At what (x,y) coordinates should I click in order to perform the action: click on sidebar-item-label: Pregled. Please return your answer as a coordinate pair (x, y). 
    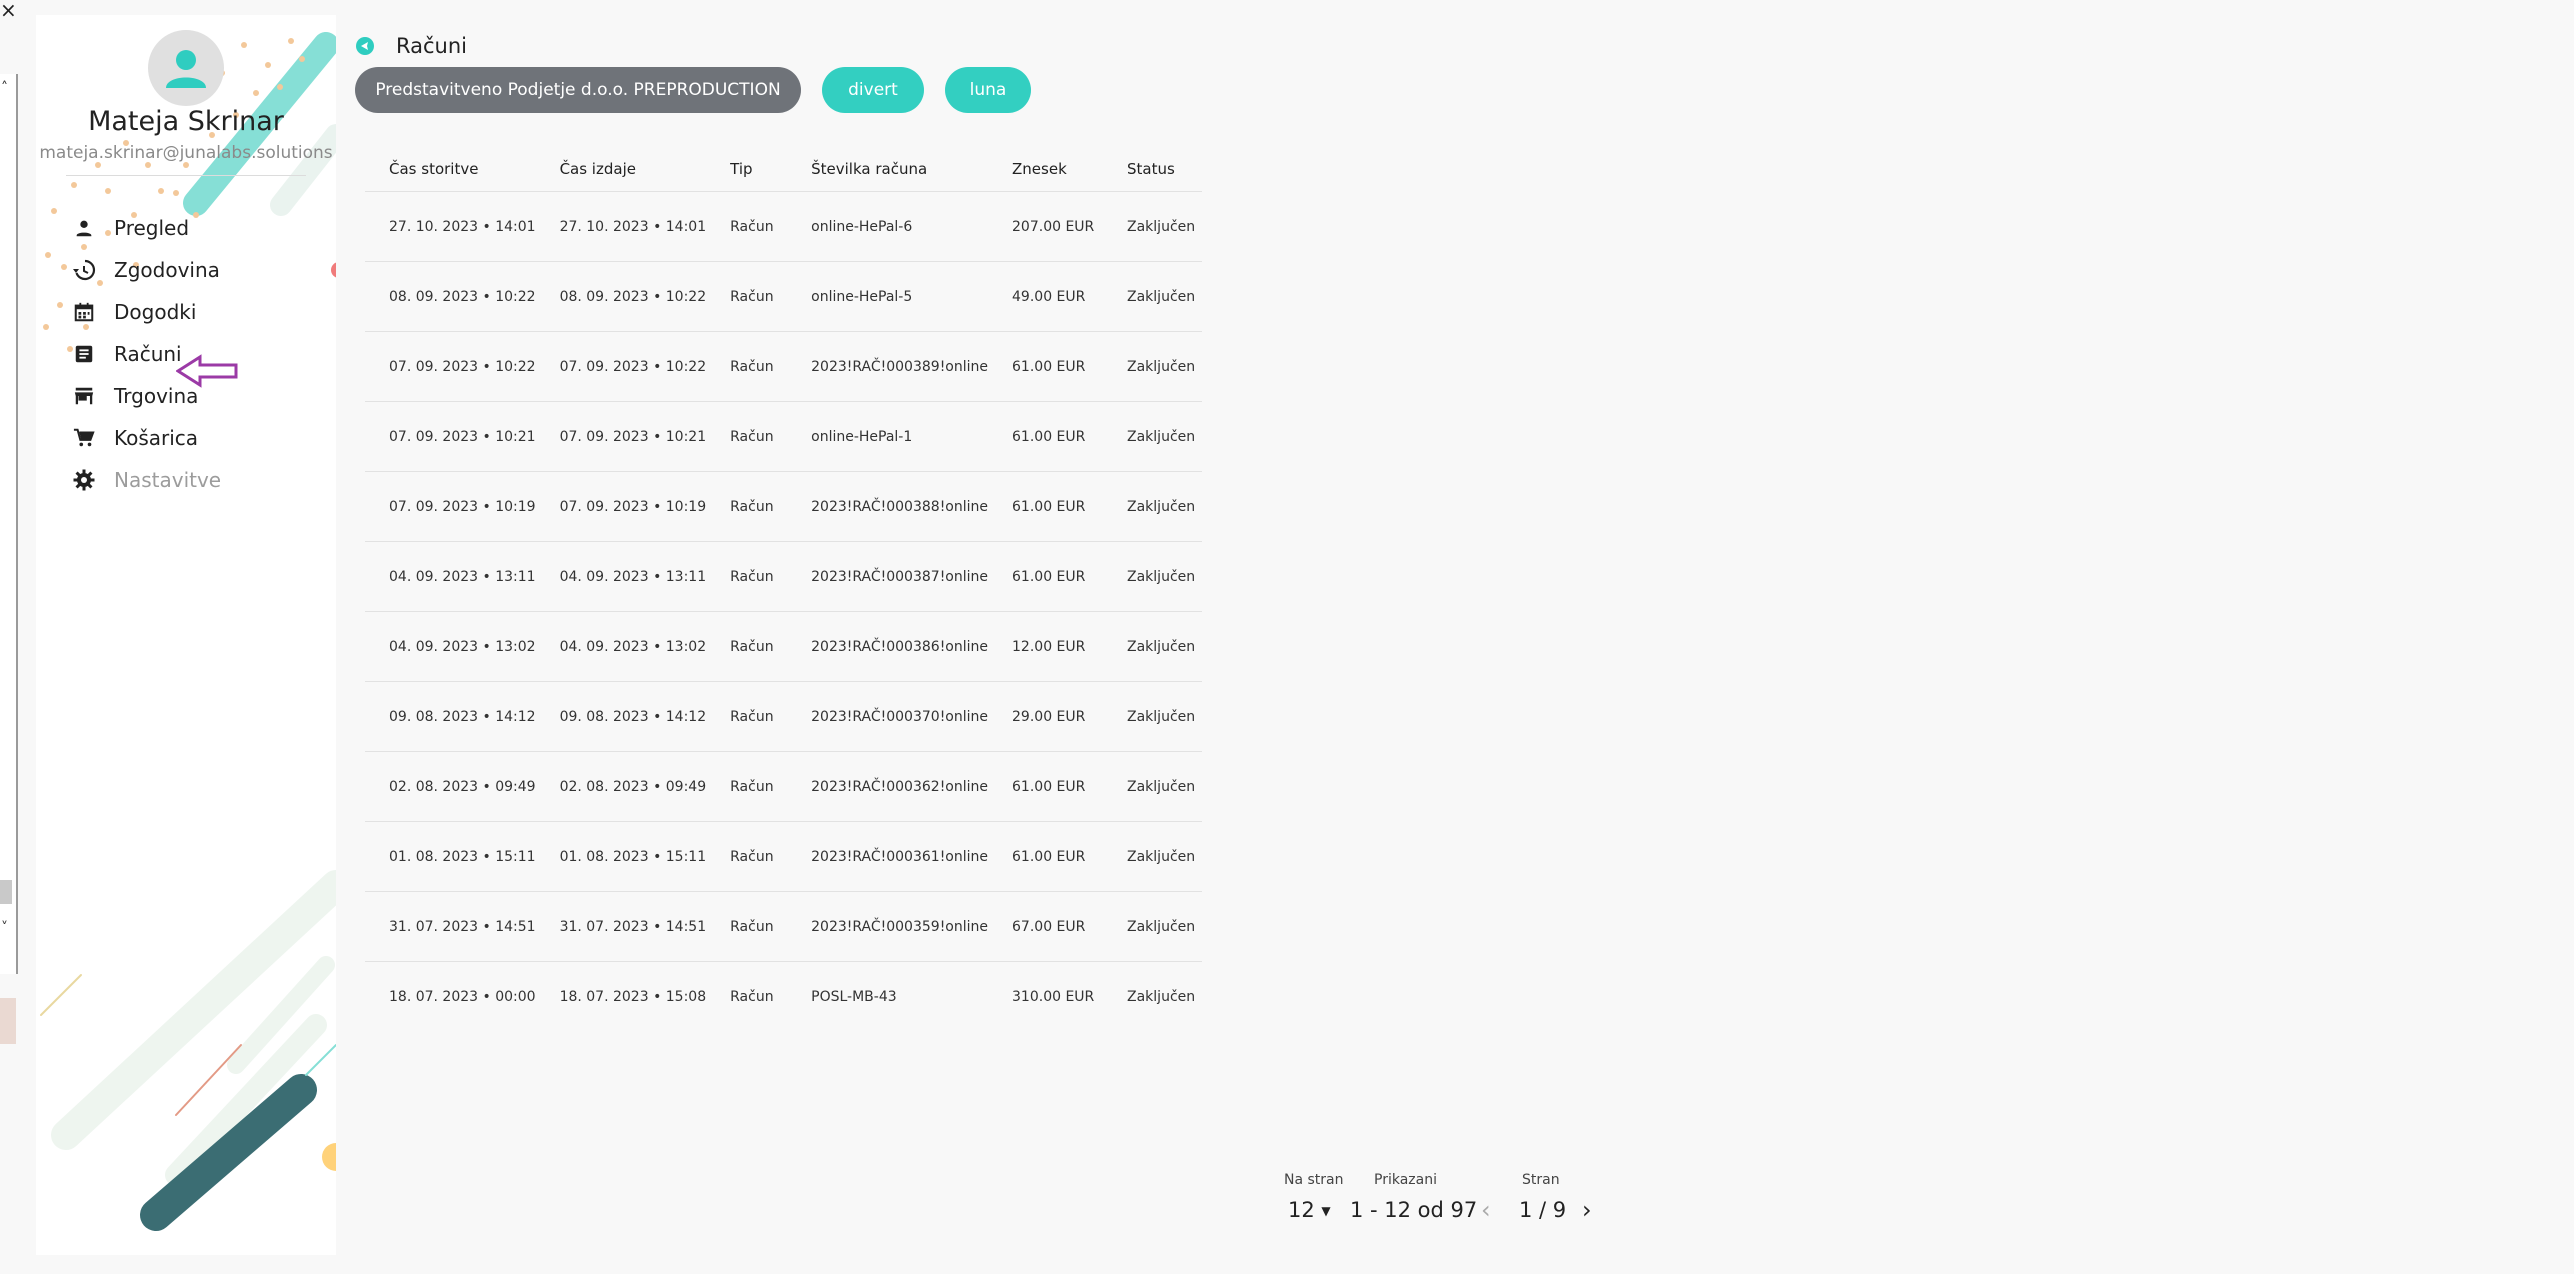
    Looking at the image, I should click on (152, 228).